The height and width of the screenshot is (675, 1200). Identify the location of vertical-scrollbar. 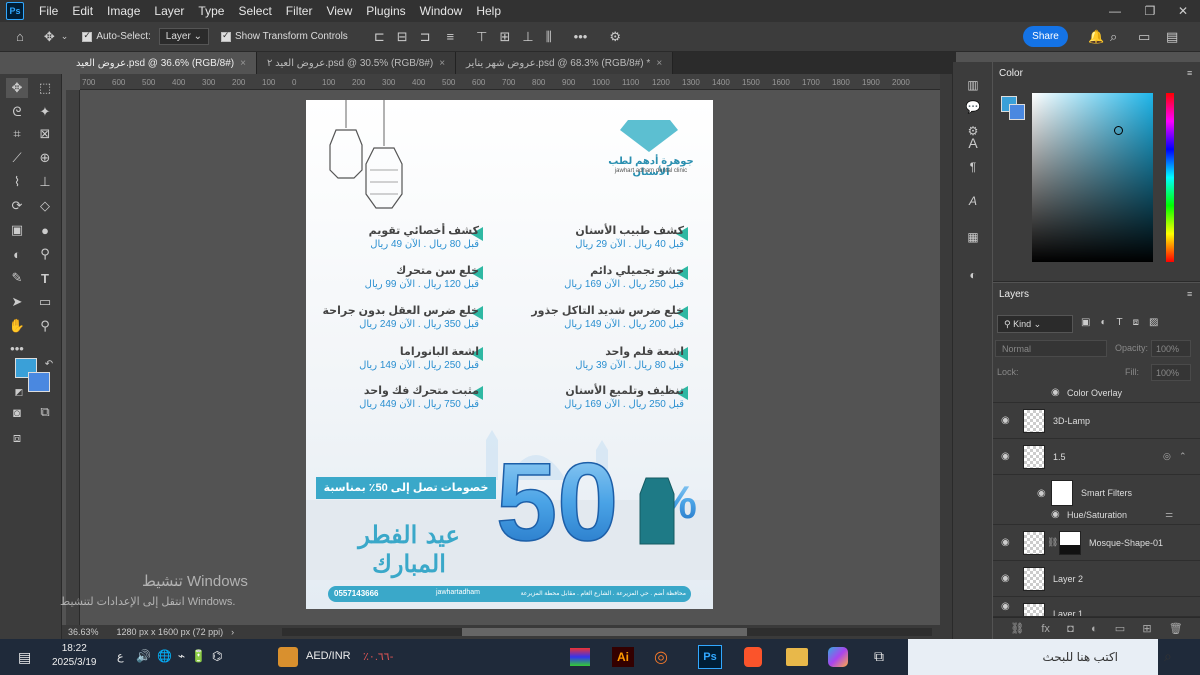
(946, 349).